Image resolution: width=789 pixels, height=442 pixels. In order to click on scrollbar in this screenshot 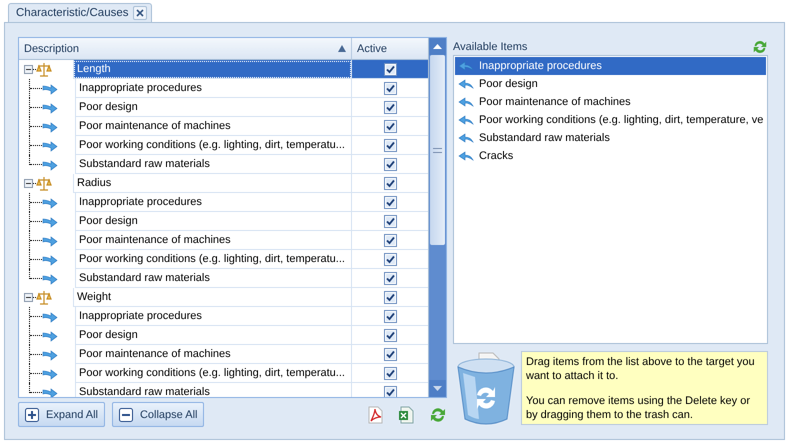, I will do `click(437, 217)`.